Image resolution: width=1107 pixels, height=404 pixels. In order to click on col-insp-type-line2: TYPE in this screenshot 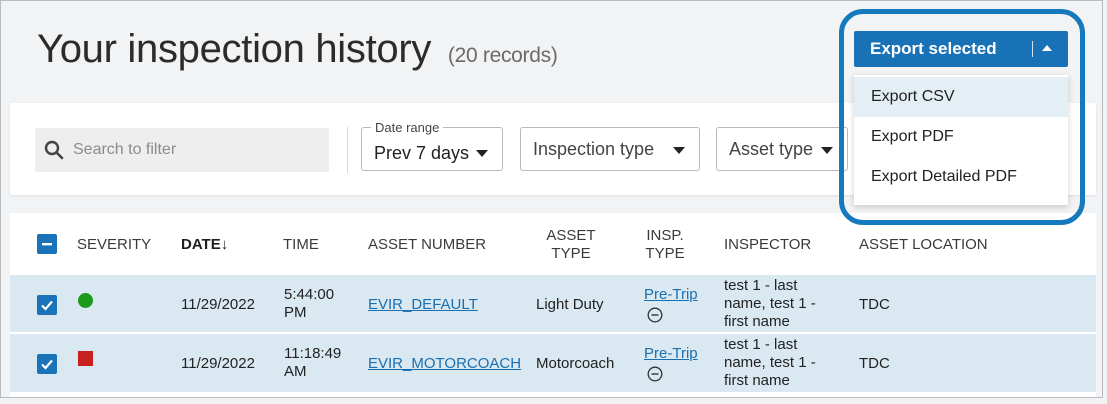, I will do `click(665, 253)`.